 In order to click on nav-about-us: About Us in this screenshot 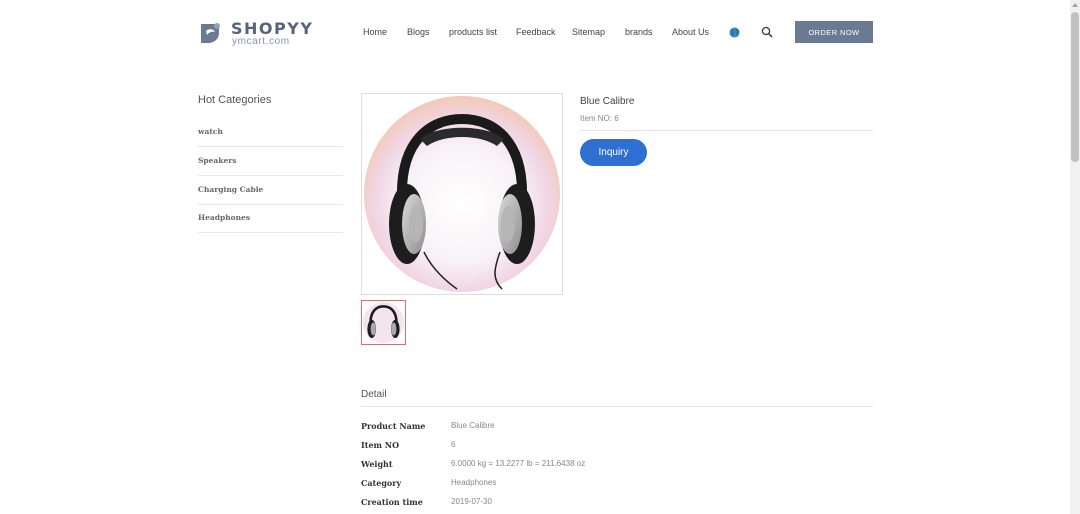, I will do `click(690, 32)`.